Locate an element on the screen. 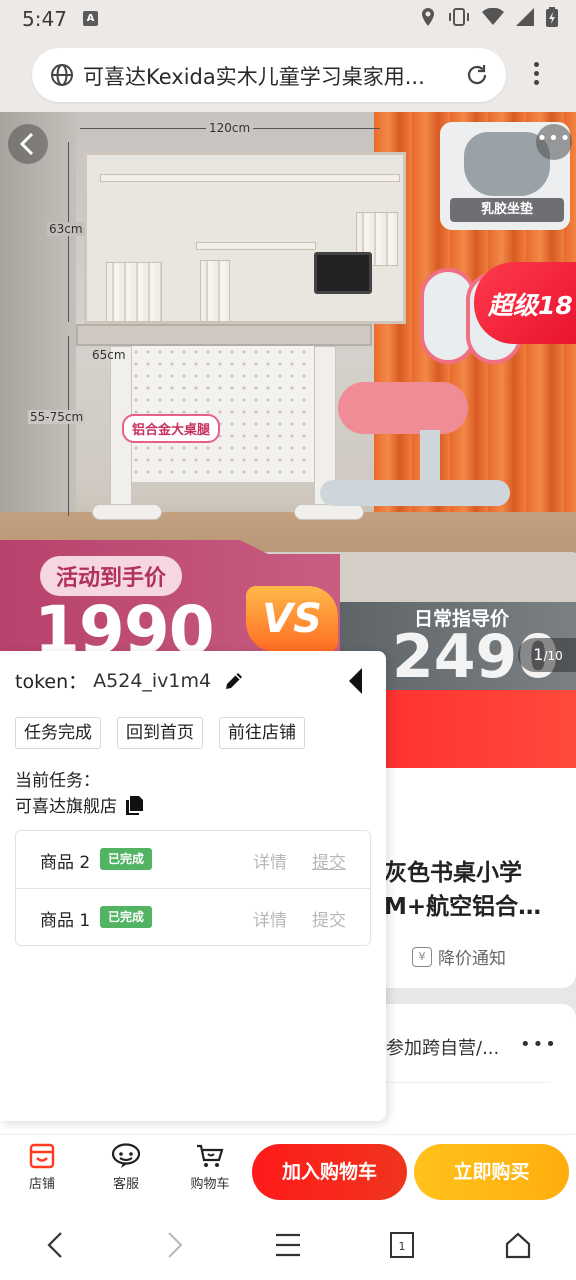 The image size is (576, 1280). image-index: 1 is located at coordinates (538, 654).